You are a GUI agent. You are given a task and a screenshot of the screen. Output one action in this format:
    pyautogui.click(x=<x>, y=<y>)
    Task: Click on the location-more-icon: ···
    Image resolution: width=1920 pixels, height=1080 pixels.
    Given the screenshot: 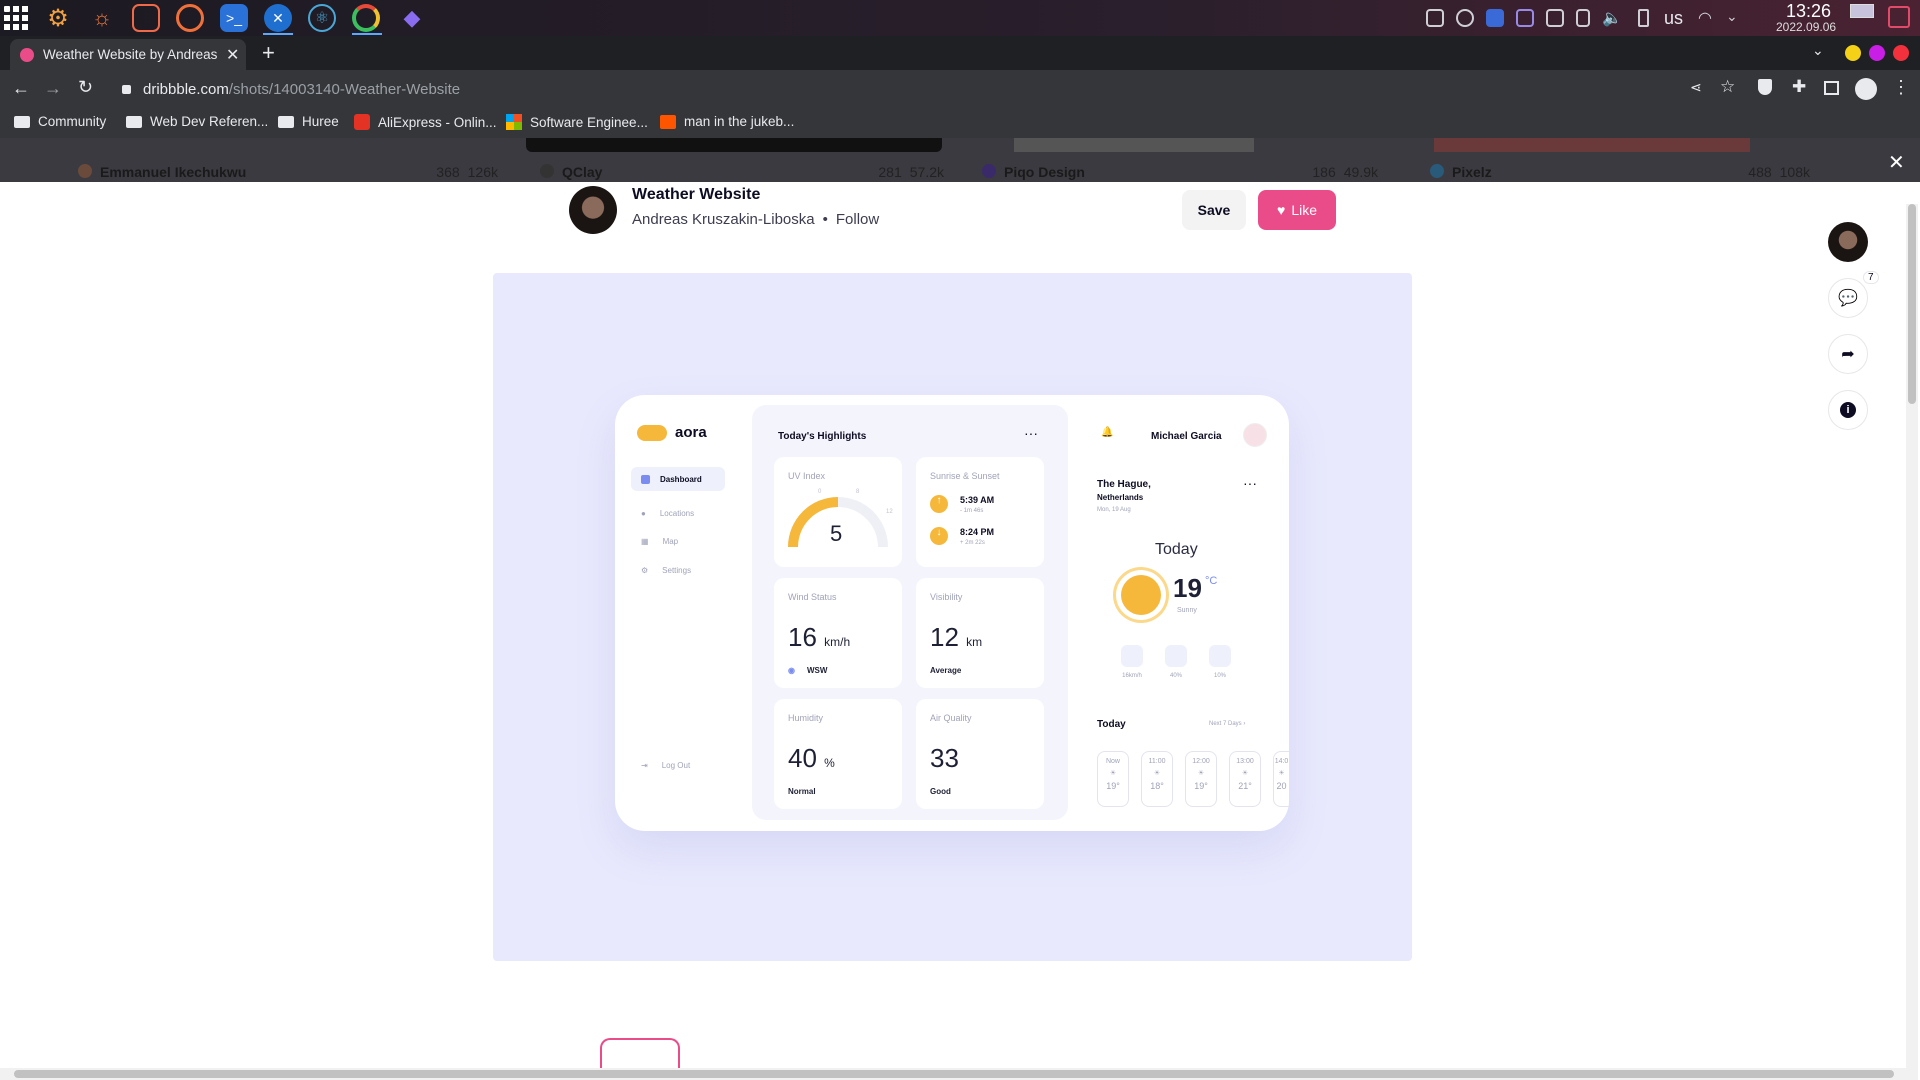 What is the action you would take?
    pyautogui.click(x=1250, y=483)
    